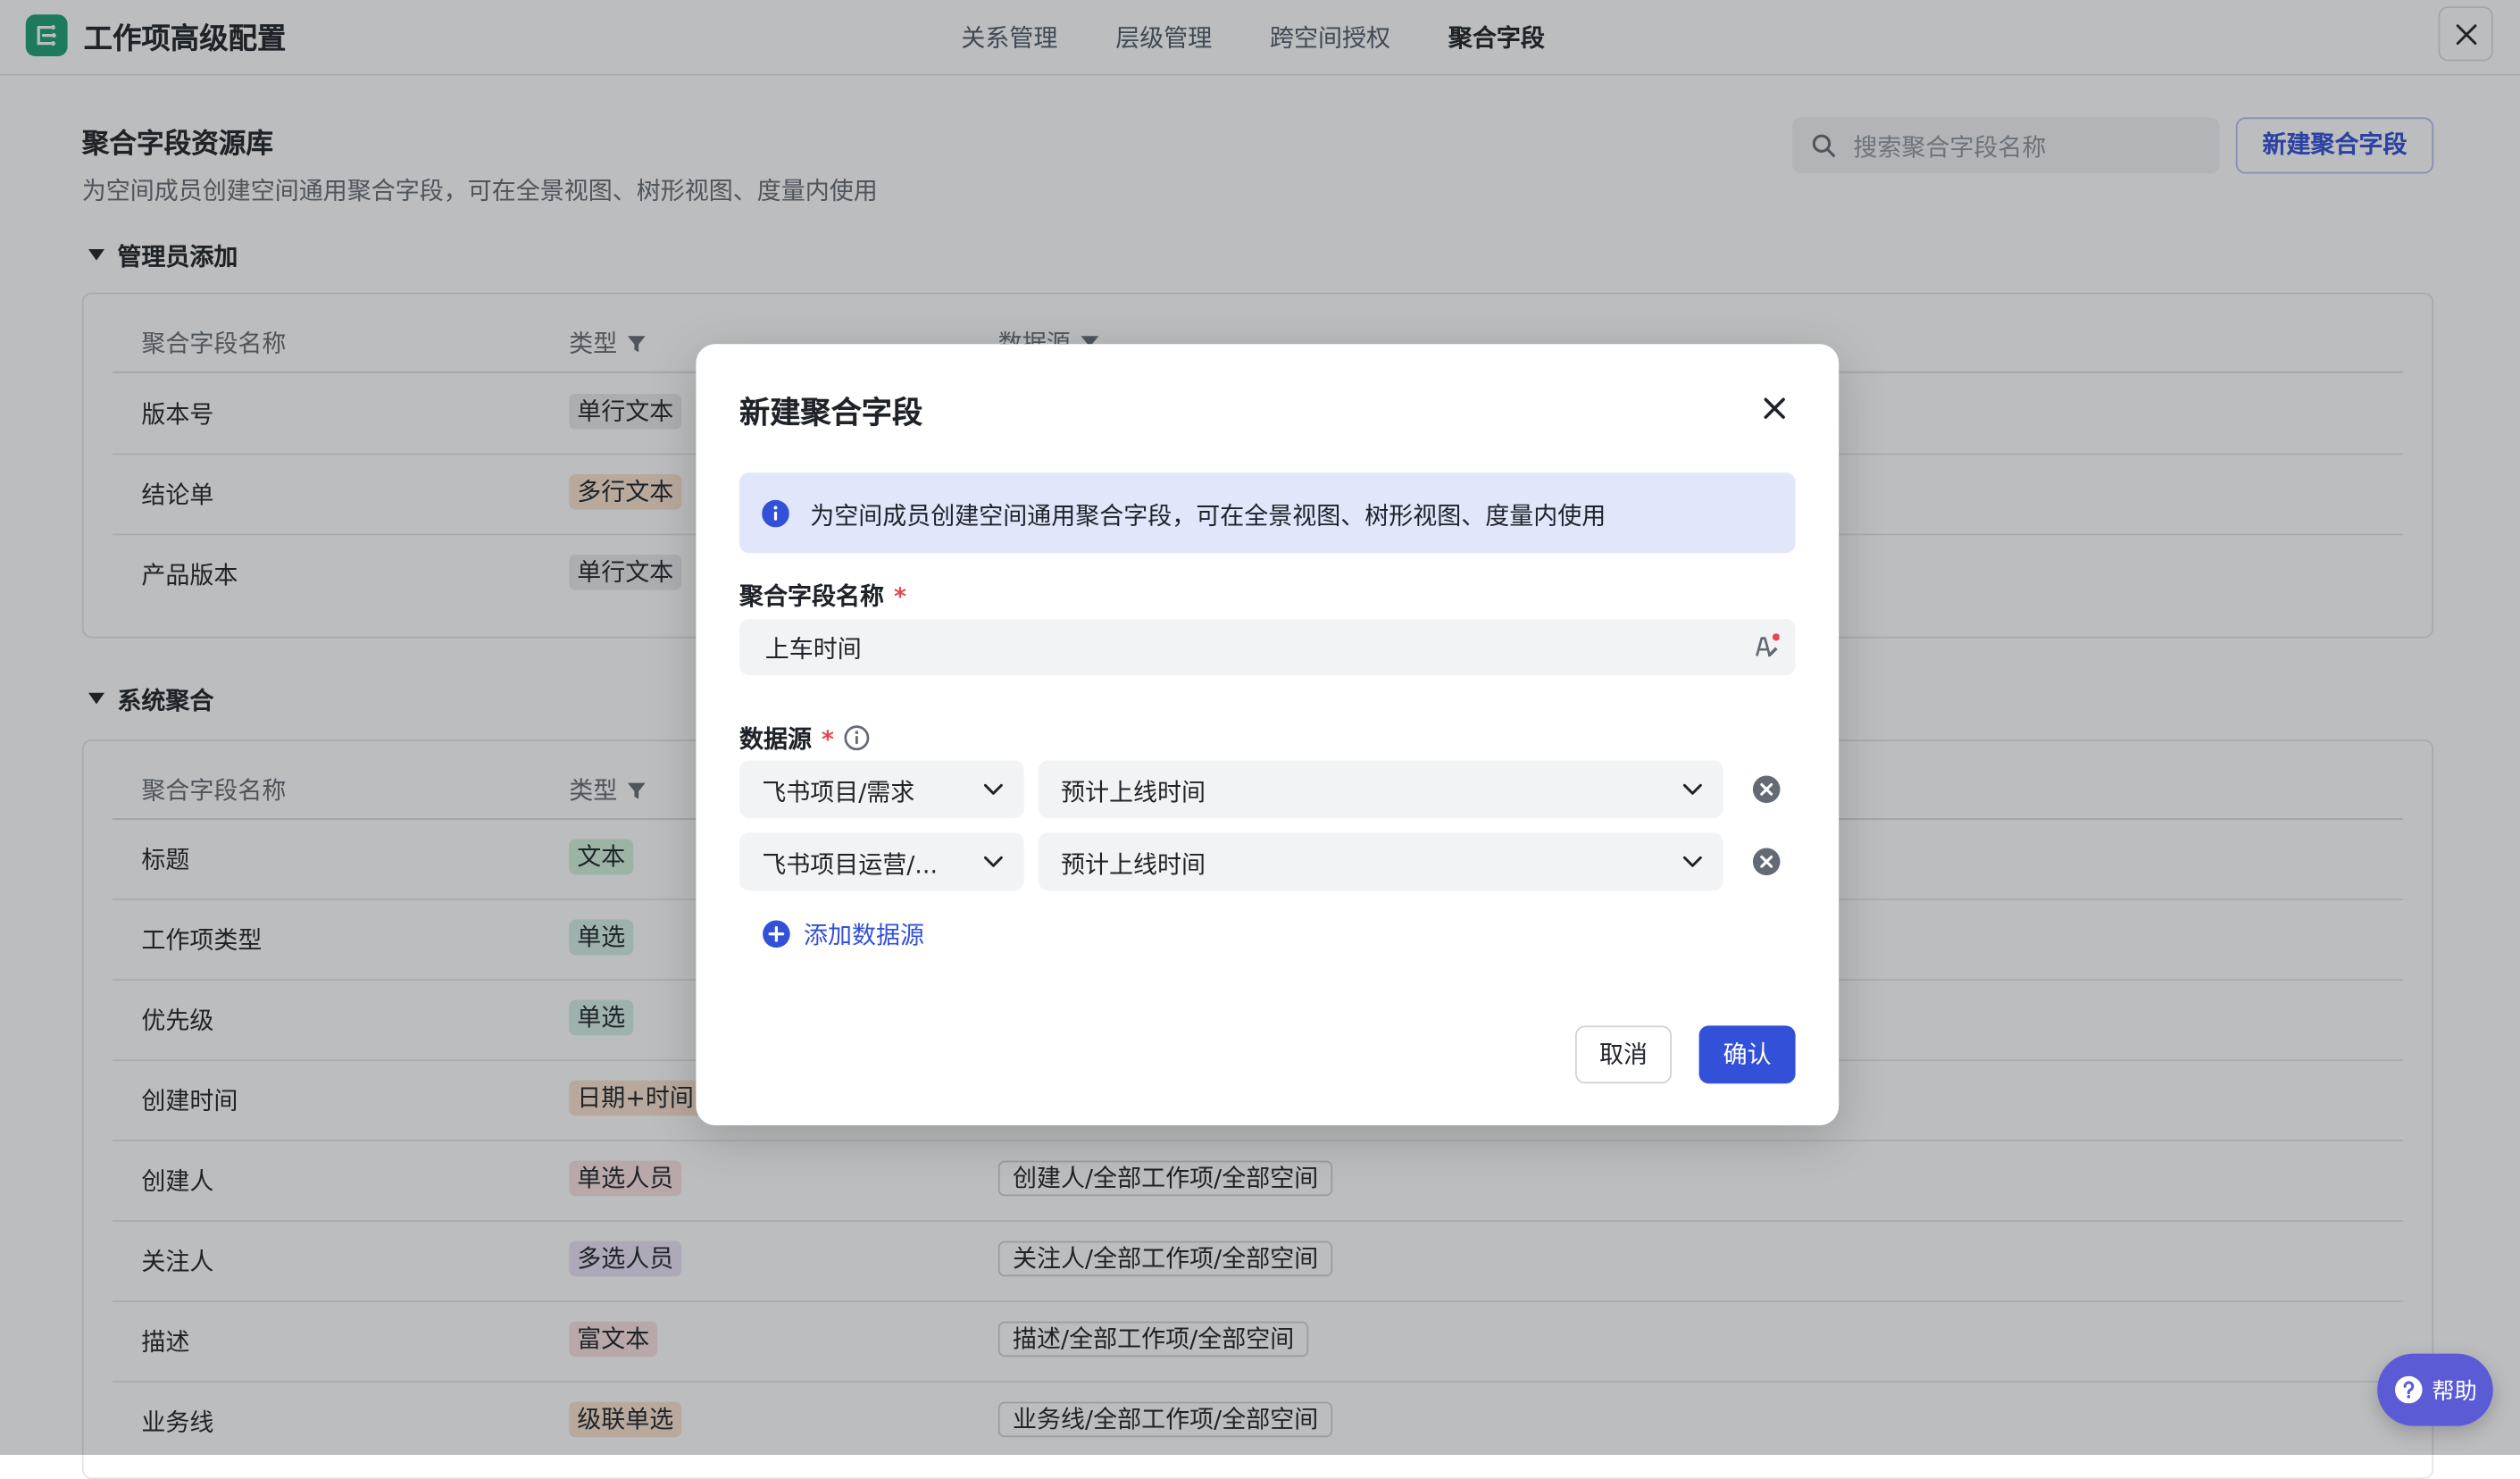 The height and width of the screenshot is (1479, 2520). I want to click on source-object-value: 飞书项目/需求, so click(838, 792).